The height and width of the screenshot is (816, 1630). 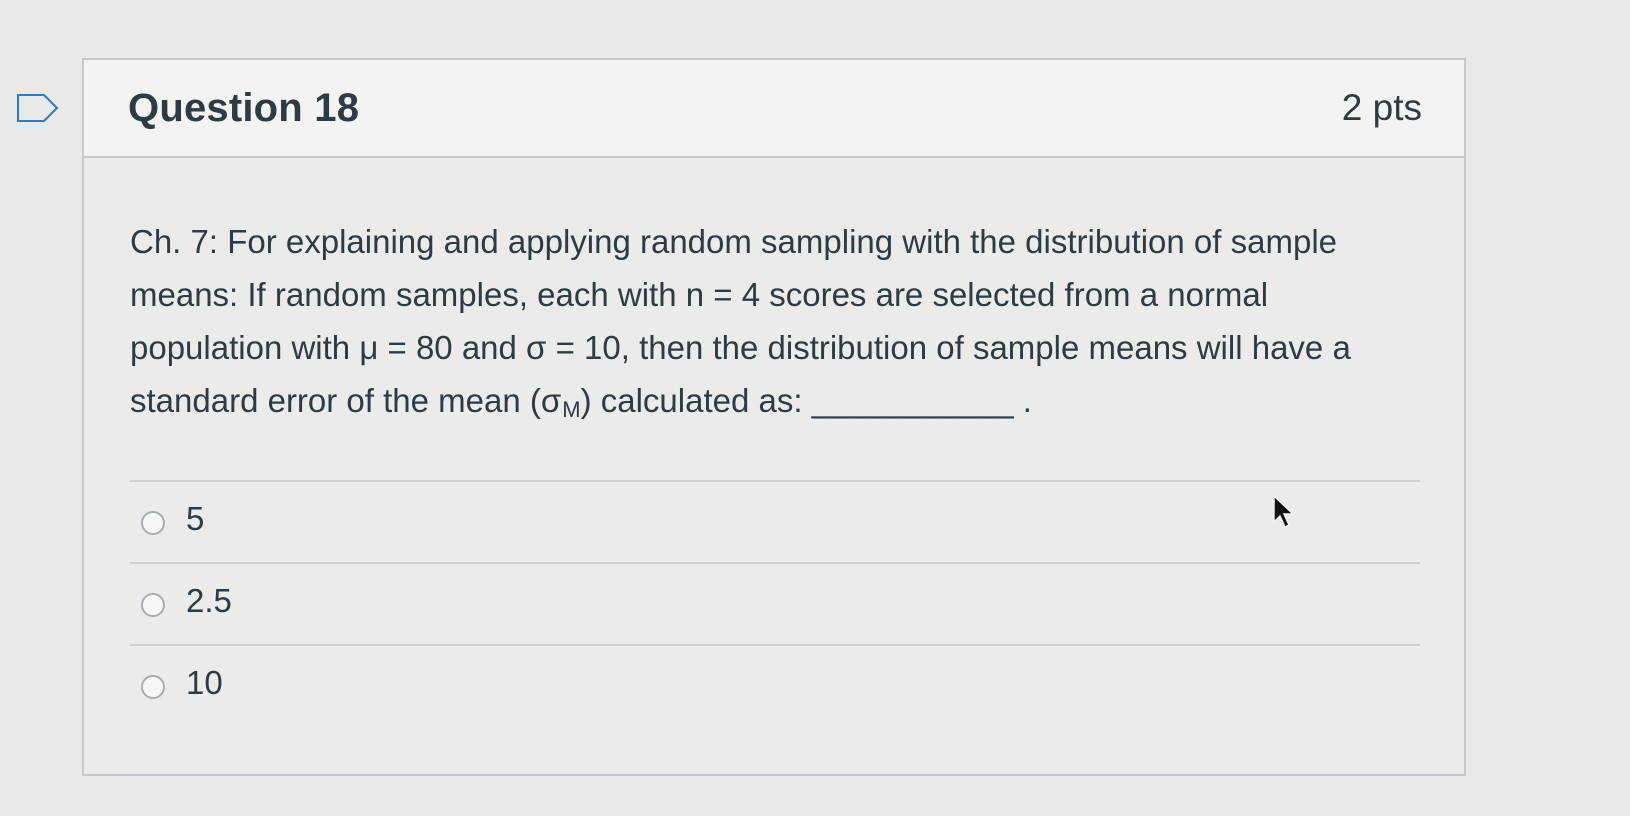 I want to click on answer-label-1: 5, so click(x=195, y=518).